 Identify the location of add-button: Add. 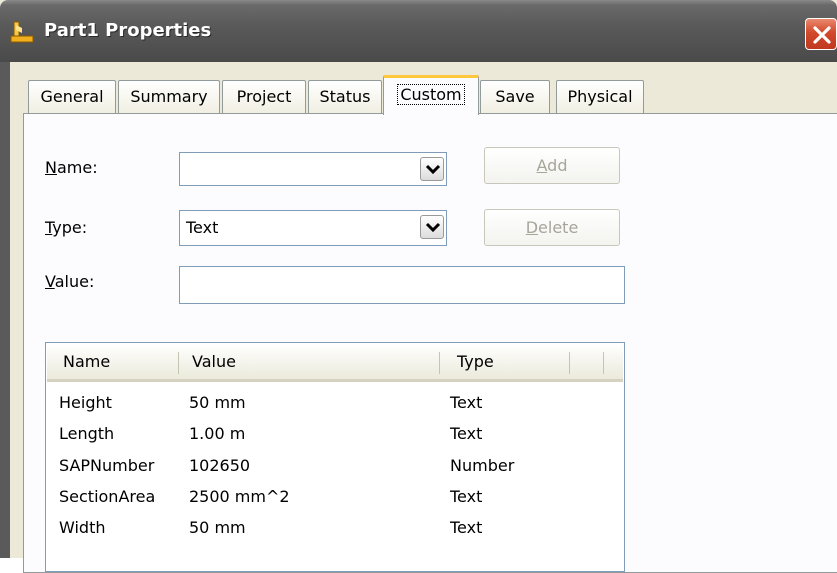
(552, 165).